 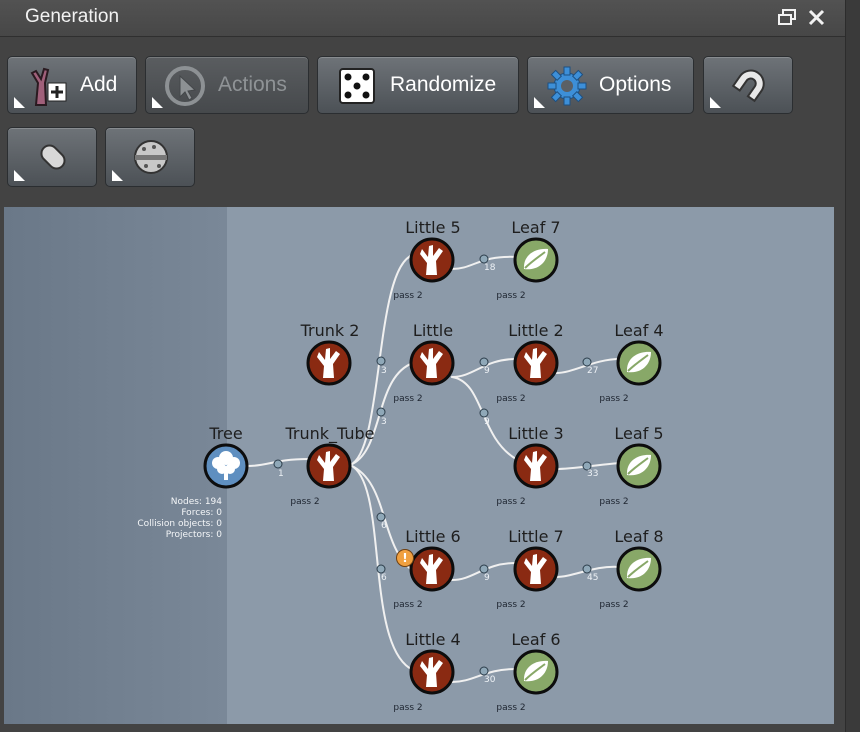 I want to click on magnet-icon, so click(x=749, y=86).